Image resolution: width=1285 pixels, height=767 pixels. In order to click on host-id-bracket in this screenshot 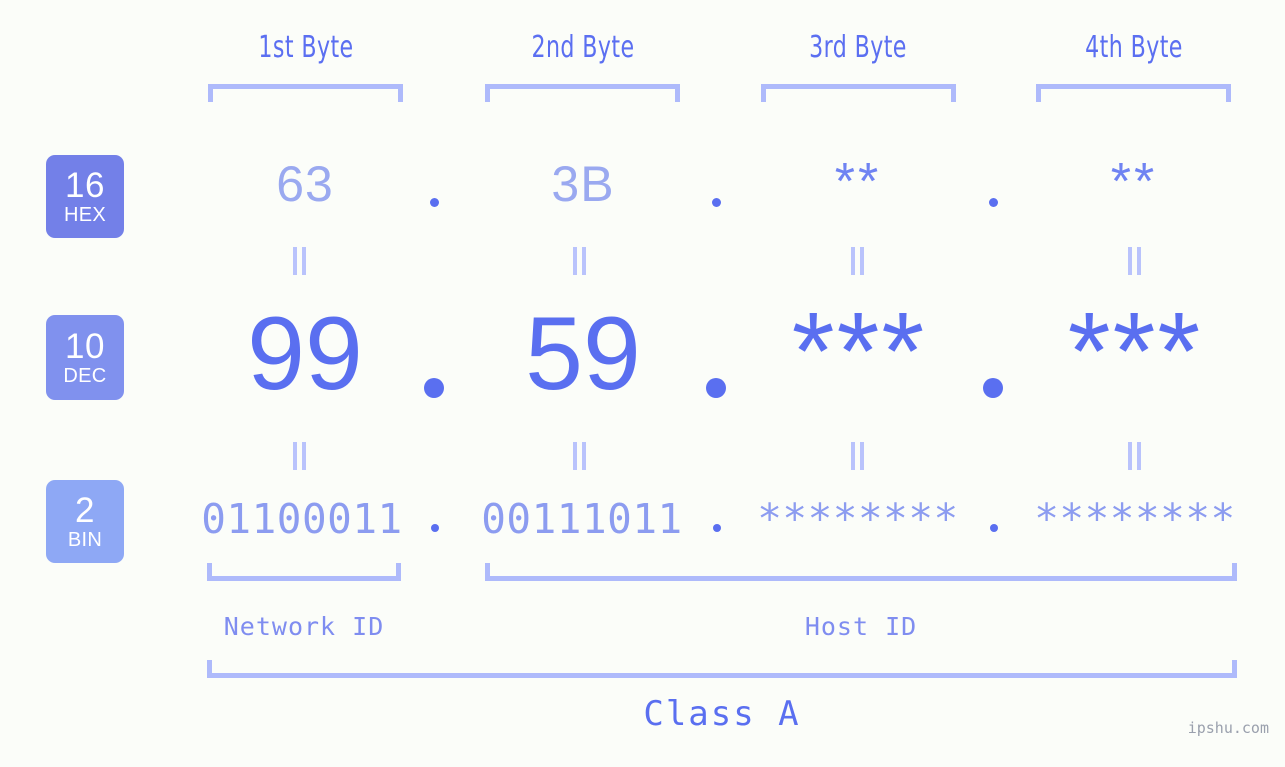, I will do `click(861, 572)`.